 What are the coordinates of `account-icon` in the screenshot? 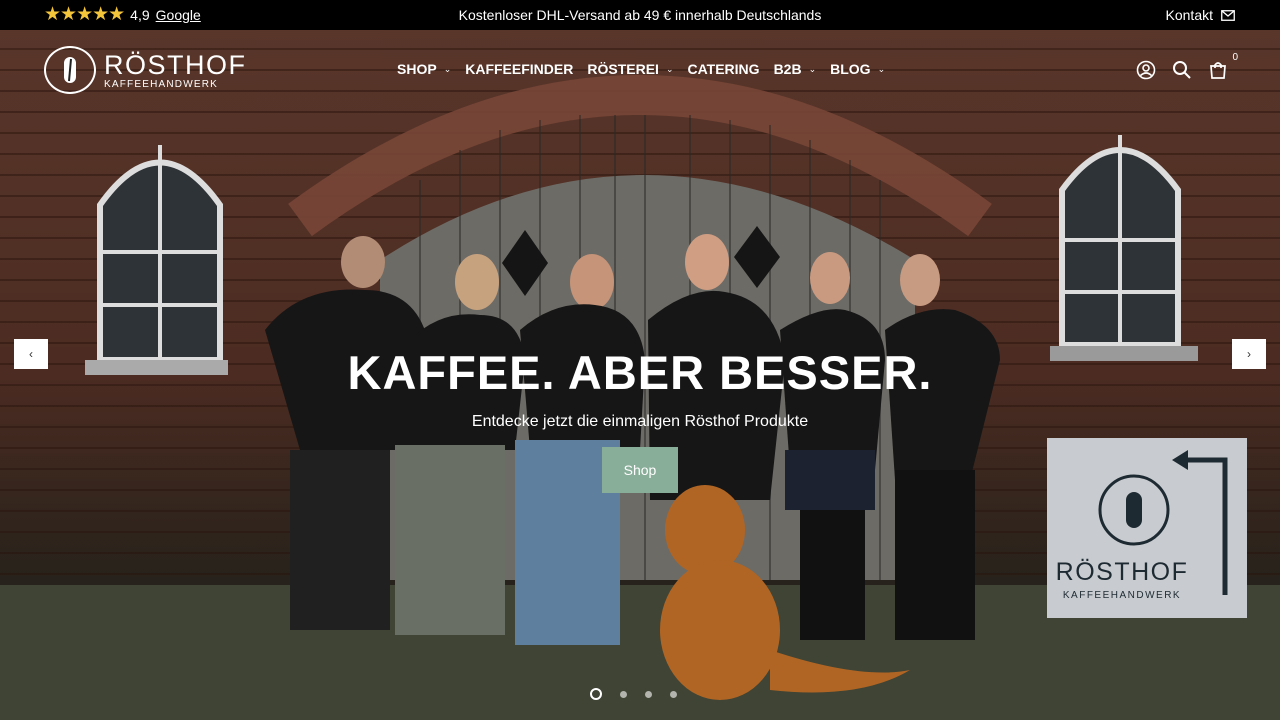 It's located at (1146, 70).